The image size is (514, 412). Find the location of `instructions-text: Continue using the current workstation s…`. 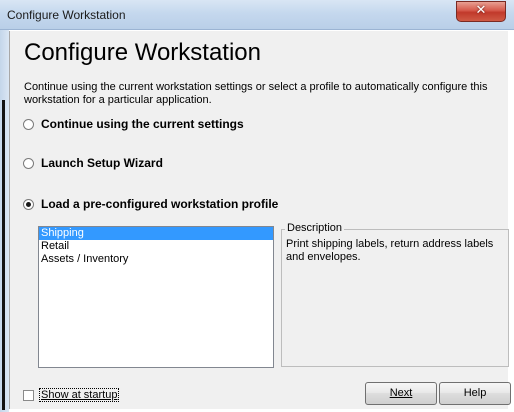

instructions-text: Continue using the current workstation s… is located at coordinates (256, 93).